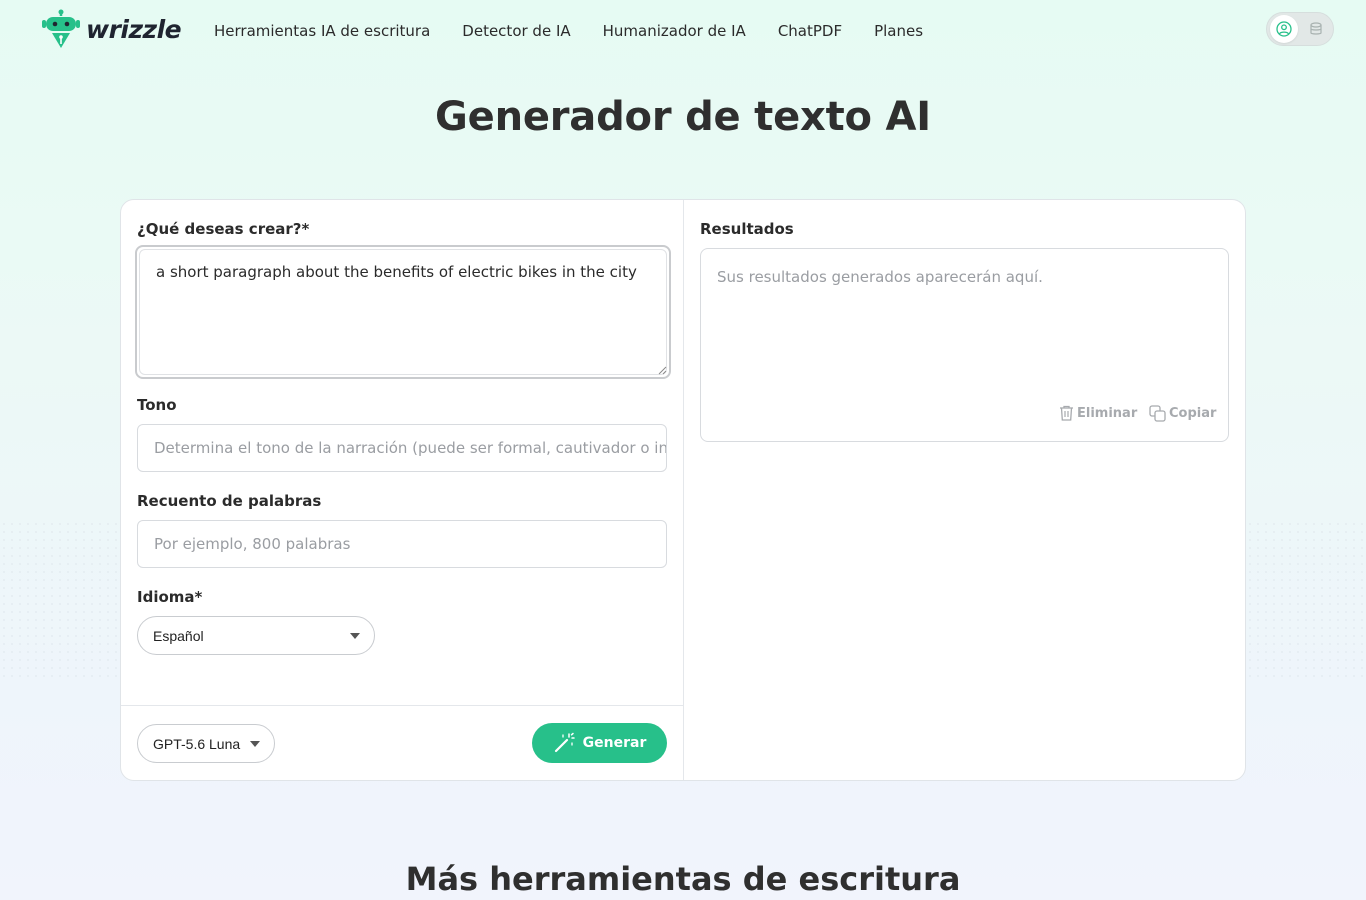  What do you see at coordinates (402, 544) in the screenshot?
I see `word-count-input: Por ejemplo, 800 palabras` at bounding box center [402, 544].